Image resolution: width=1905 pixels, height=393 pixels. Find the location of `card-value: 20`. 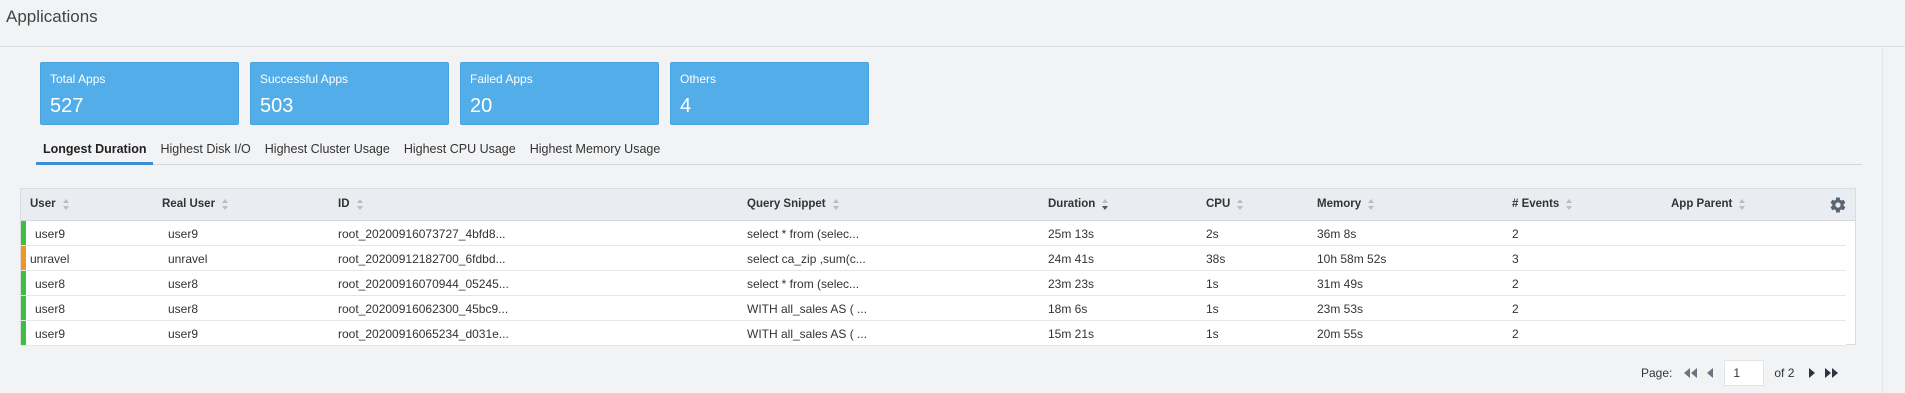

card-value: 20 is located at coordinates (481, 106).